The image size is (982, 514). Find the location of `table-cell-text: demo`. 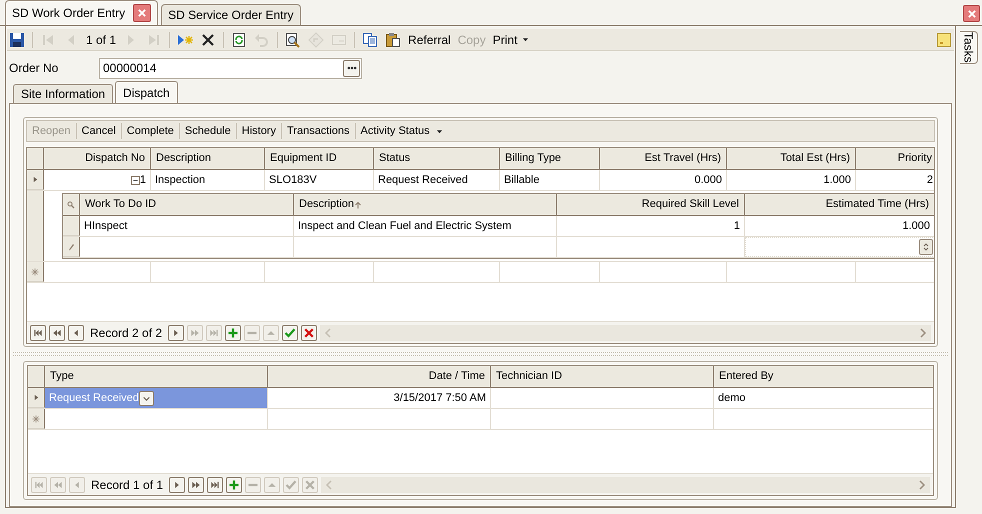

table-cell-text: demo is located at coordinates (732, 398).